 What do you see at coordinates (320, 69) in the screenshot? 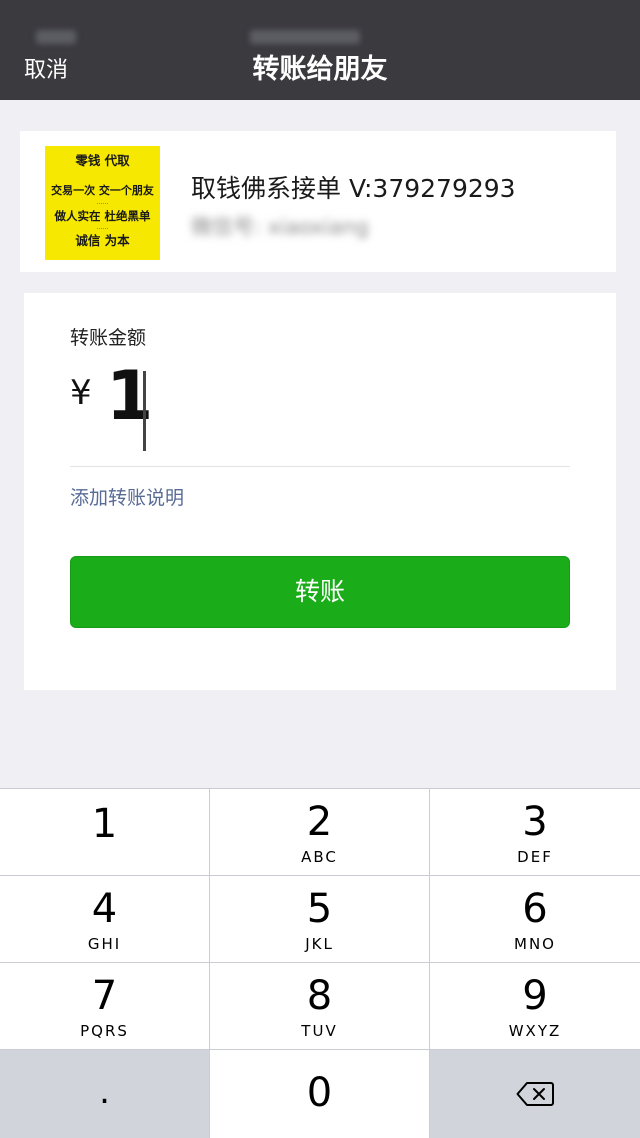
I see `page-title: 转账给朋友` at bounding box center [320, 69].